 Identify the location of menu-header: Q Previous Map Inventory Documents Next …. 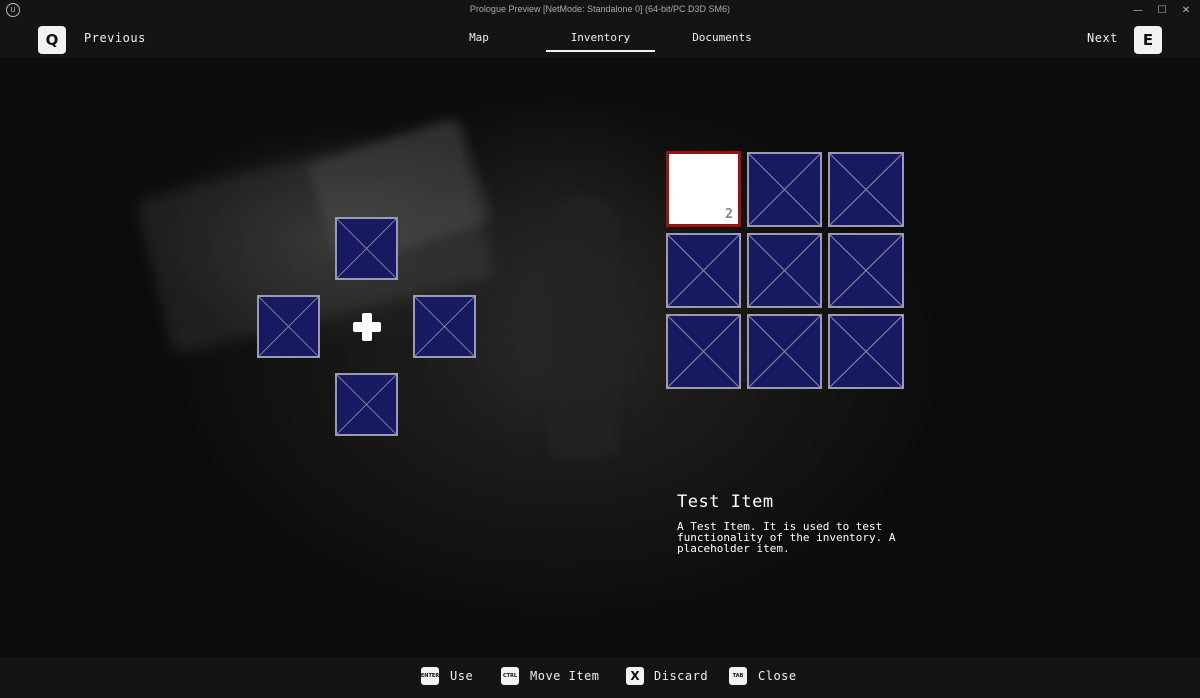
(600, 39).